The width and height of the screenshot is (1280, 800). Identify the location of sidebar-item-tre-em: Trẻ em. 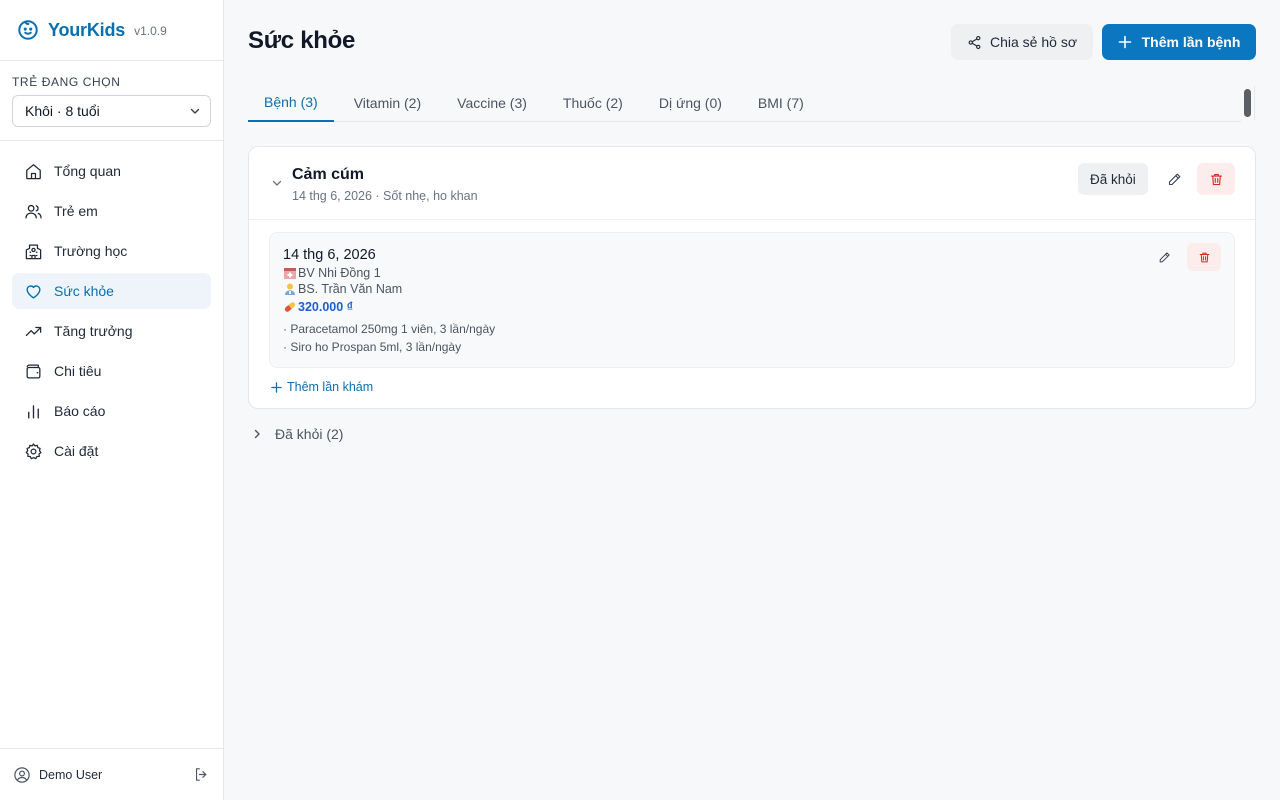
(111, 211).